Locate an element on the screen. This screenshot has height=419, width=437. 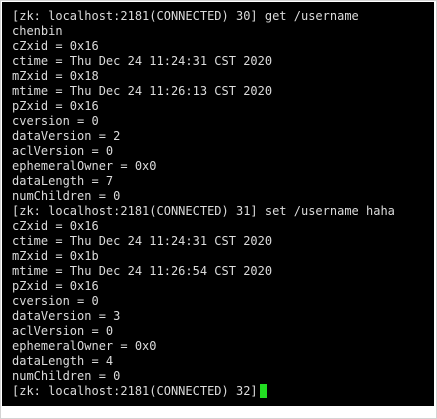
window-bottom-edge is located at coordinates (218, 412).